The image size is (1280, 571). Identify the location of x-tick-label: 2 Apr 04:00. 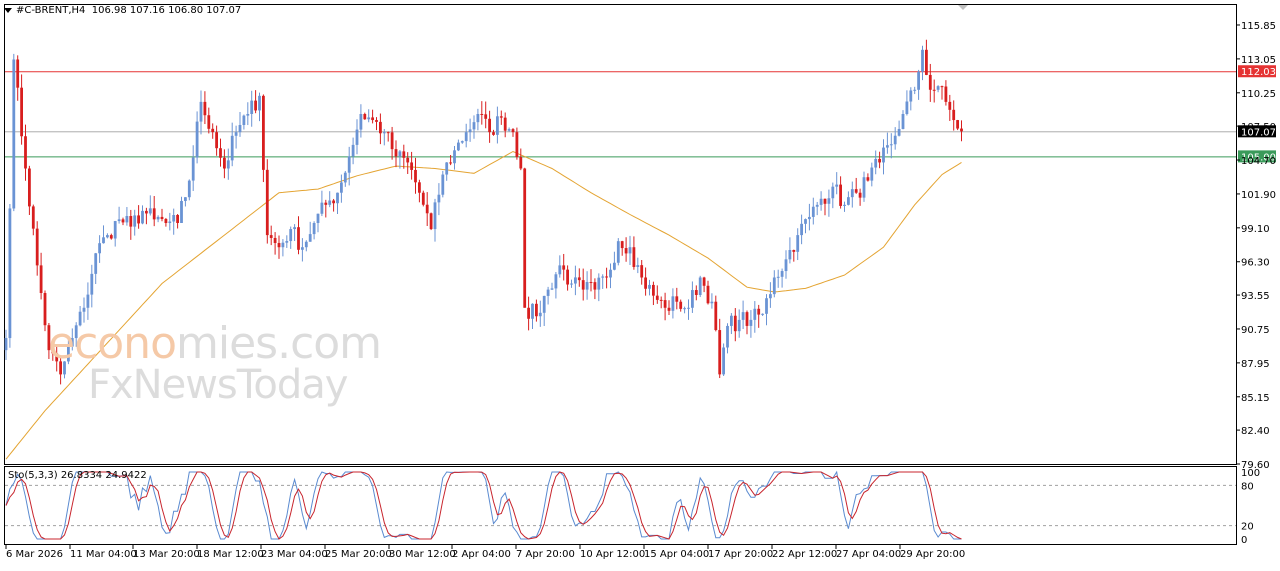
(481, 554).